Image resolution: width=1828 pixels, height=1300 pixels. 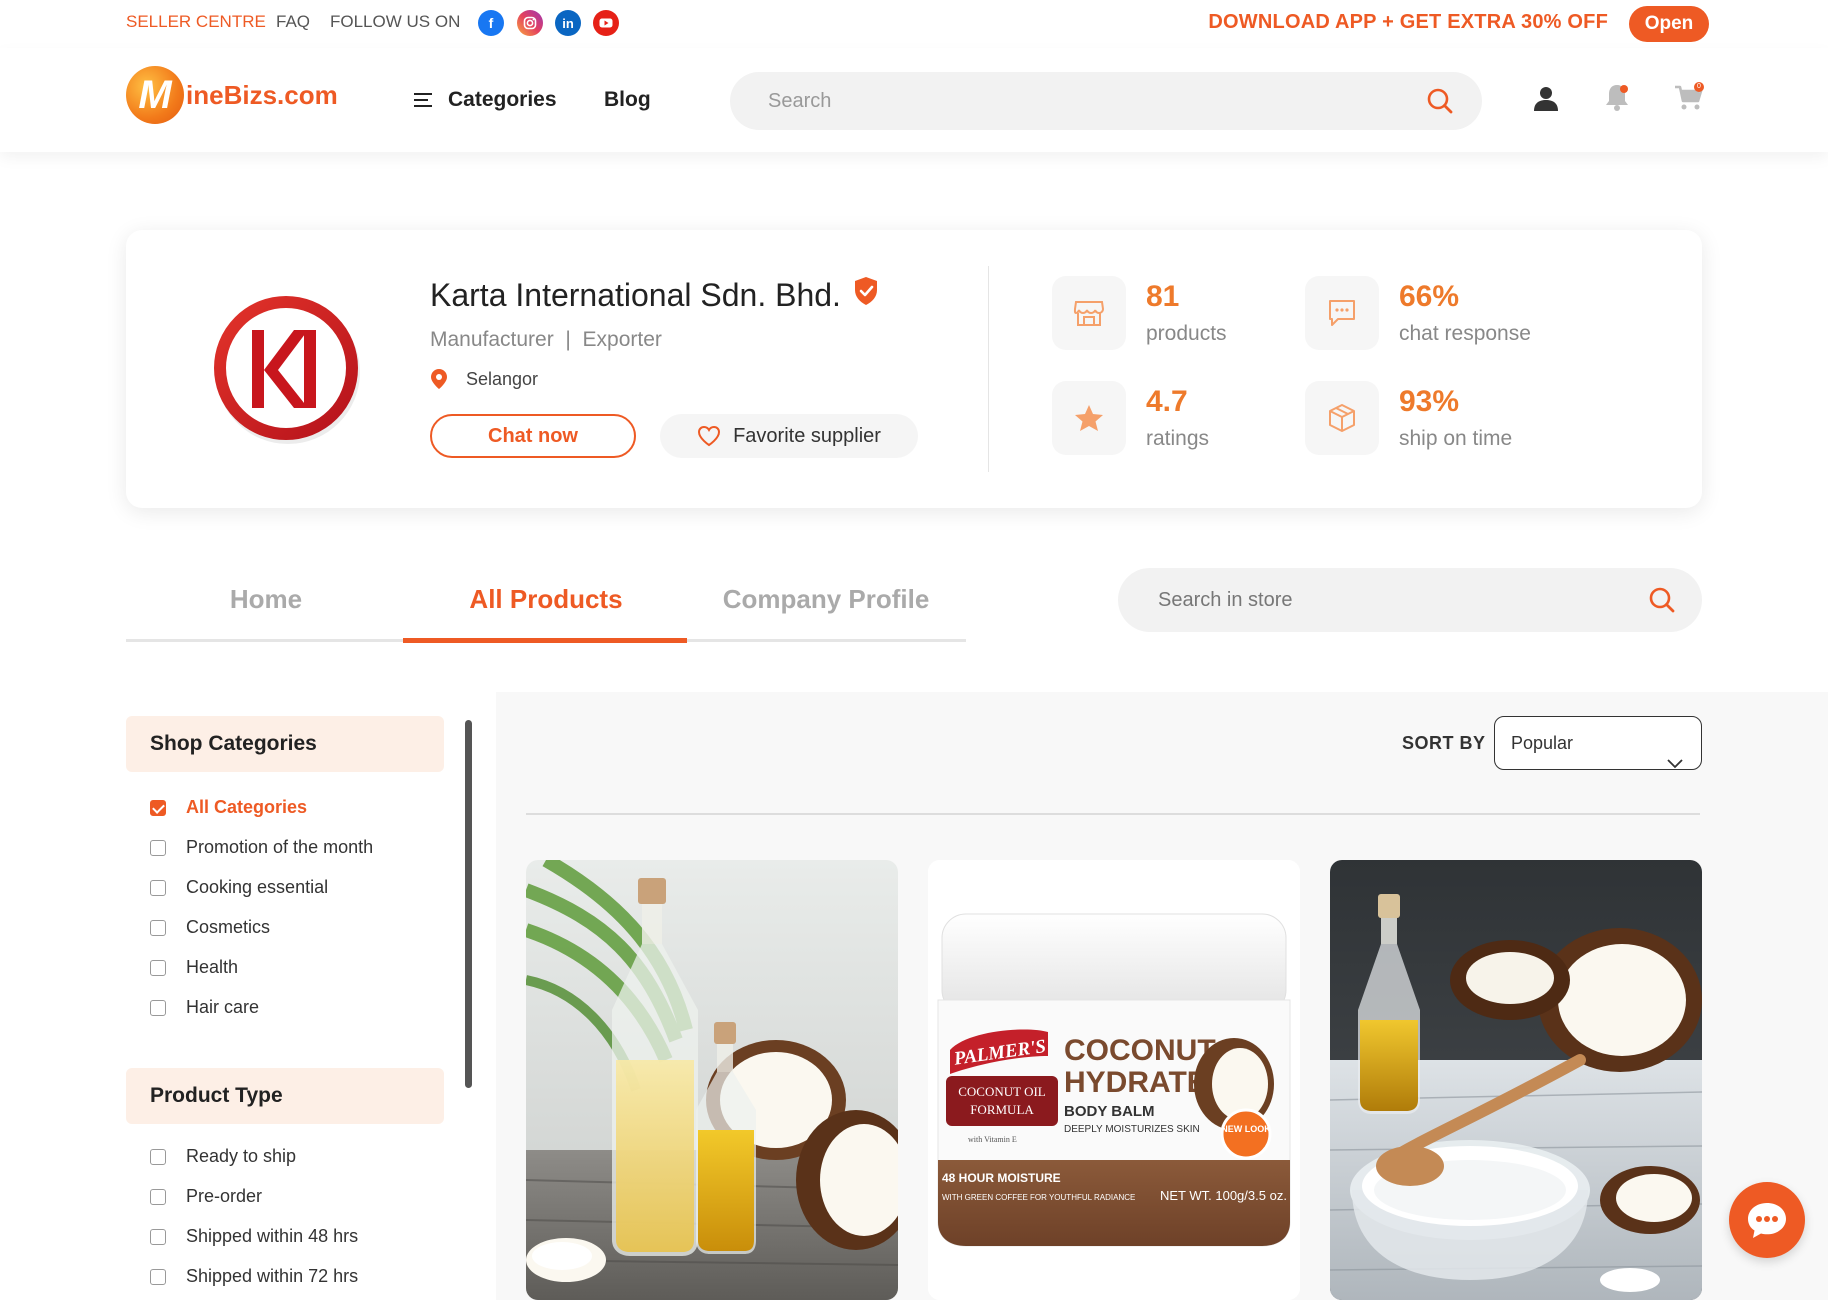 What do you see at coordinates (606, 23) in the screenshot?
I see `youtube-icon` at bounding box center [606, 23].